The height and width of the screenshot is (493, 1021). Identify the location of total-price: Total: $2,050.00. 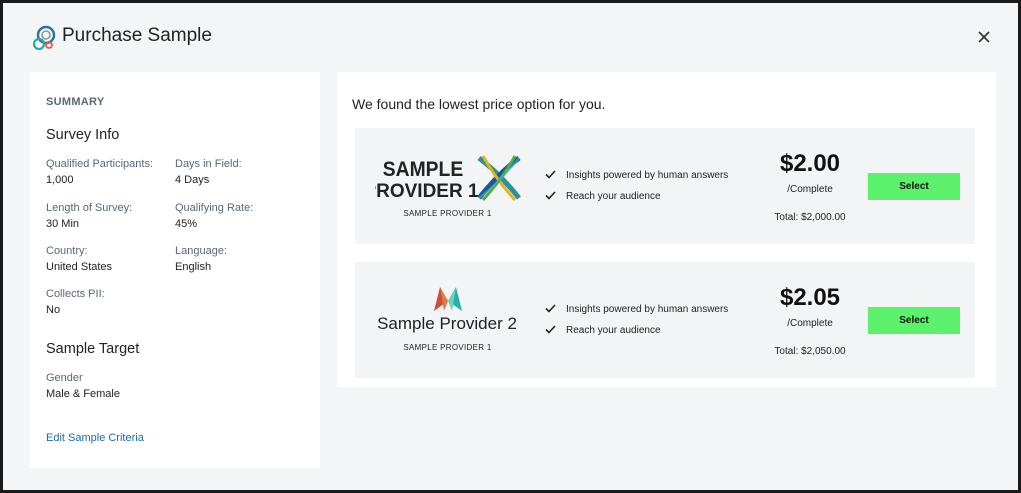
(810, 351).